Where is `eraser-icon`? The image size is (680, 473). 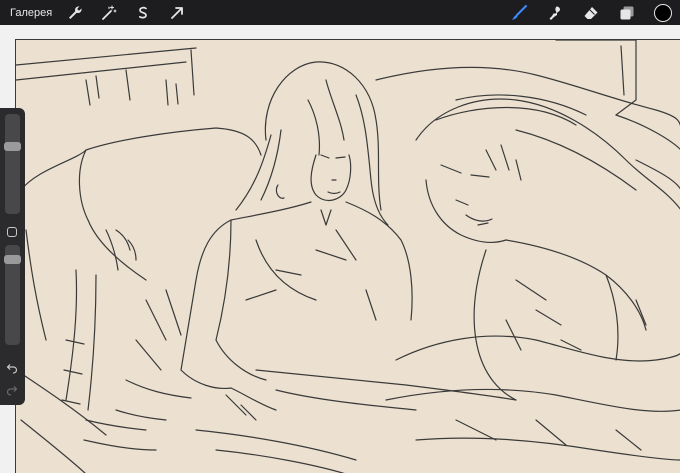
eraser-icon is located at coordinates (591, 12).